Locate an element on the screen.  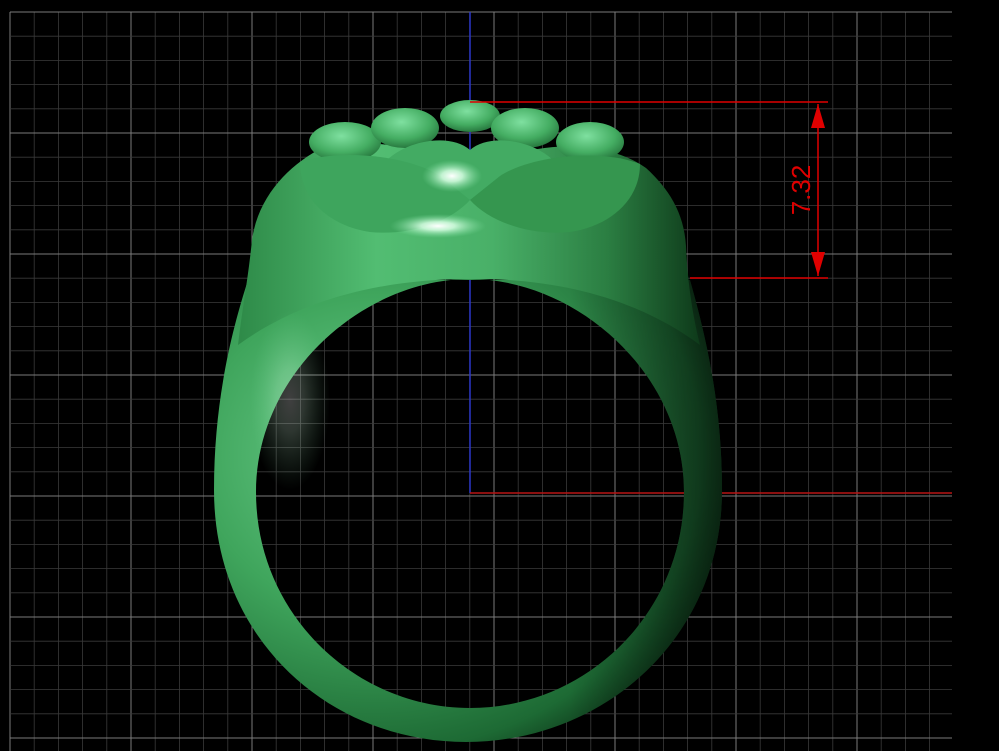
dimension-value: 7.32 is located at coordinates (801, 190).